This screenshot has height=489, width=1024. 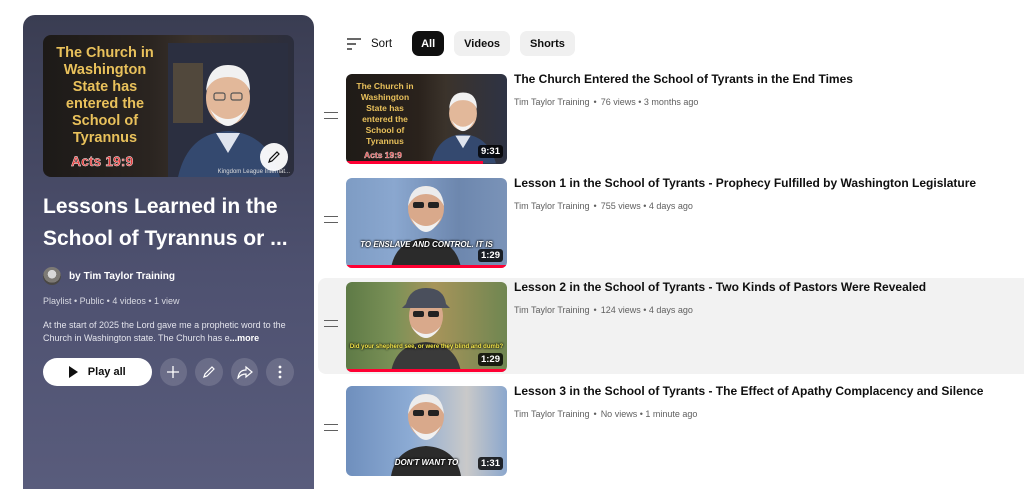 I want to click on video-duration: 9:31, so click(x=490, y=151).